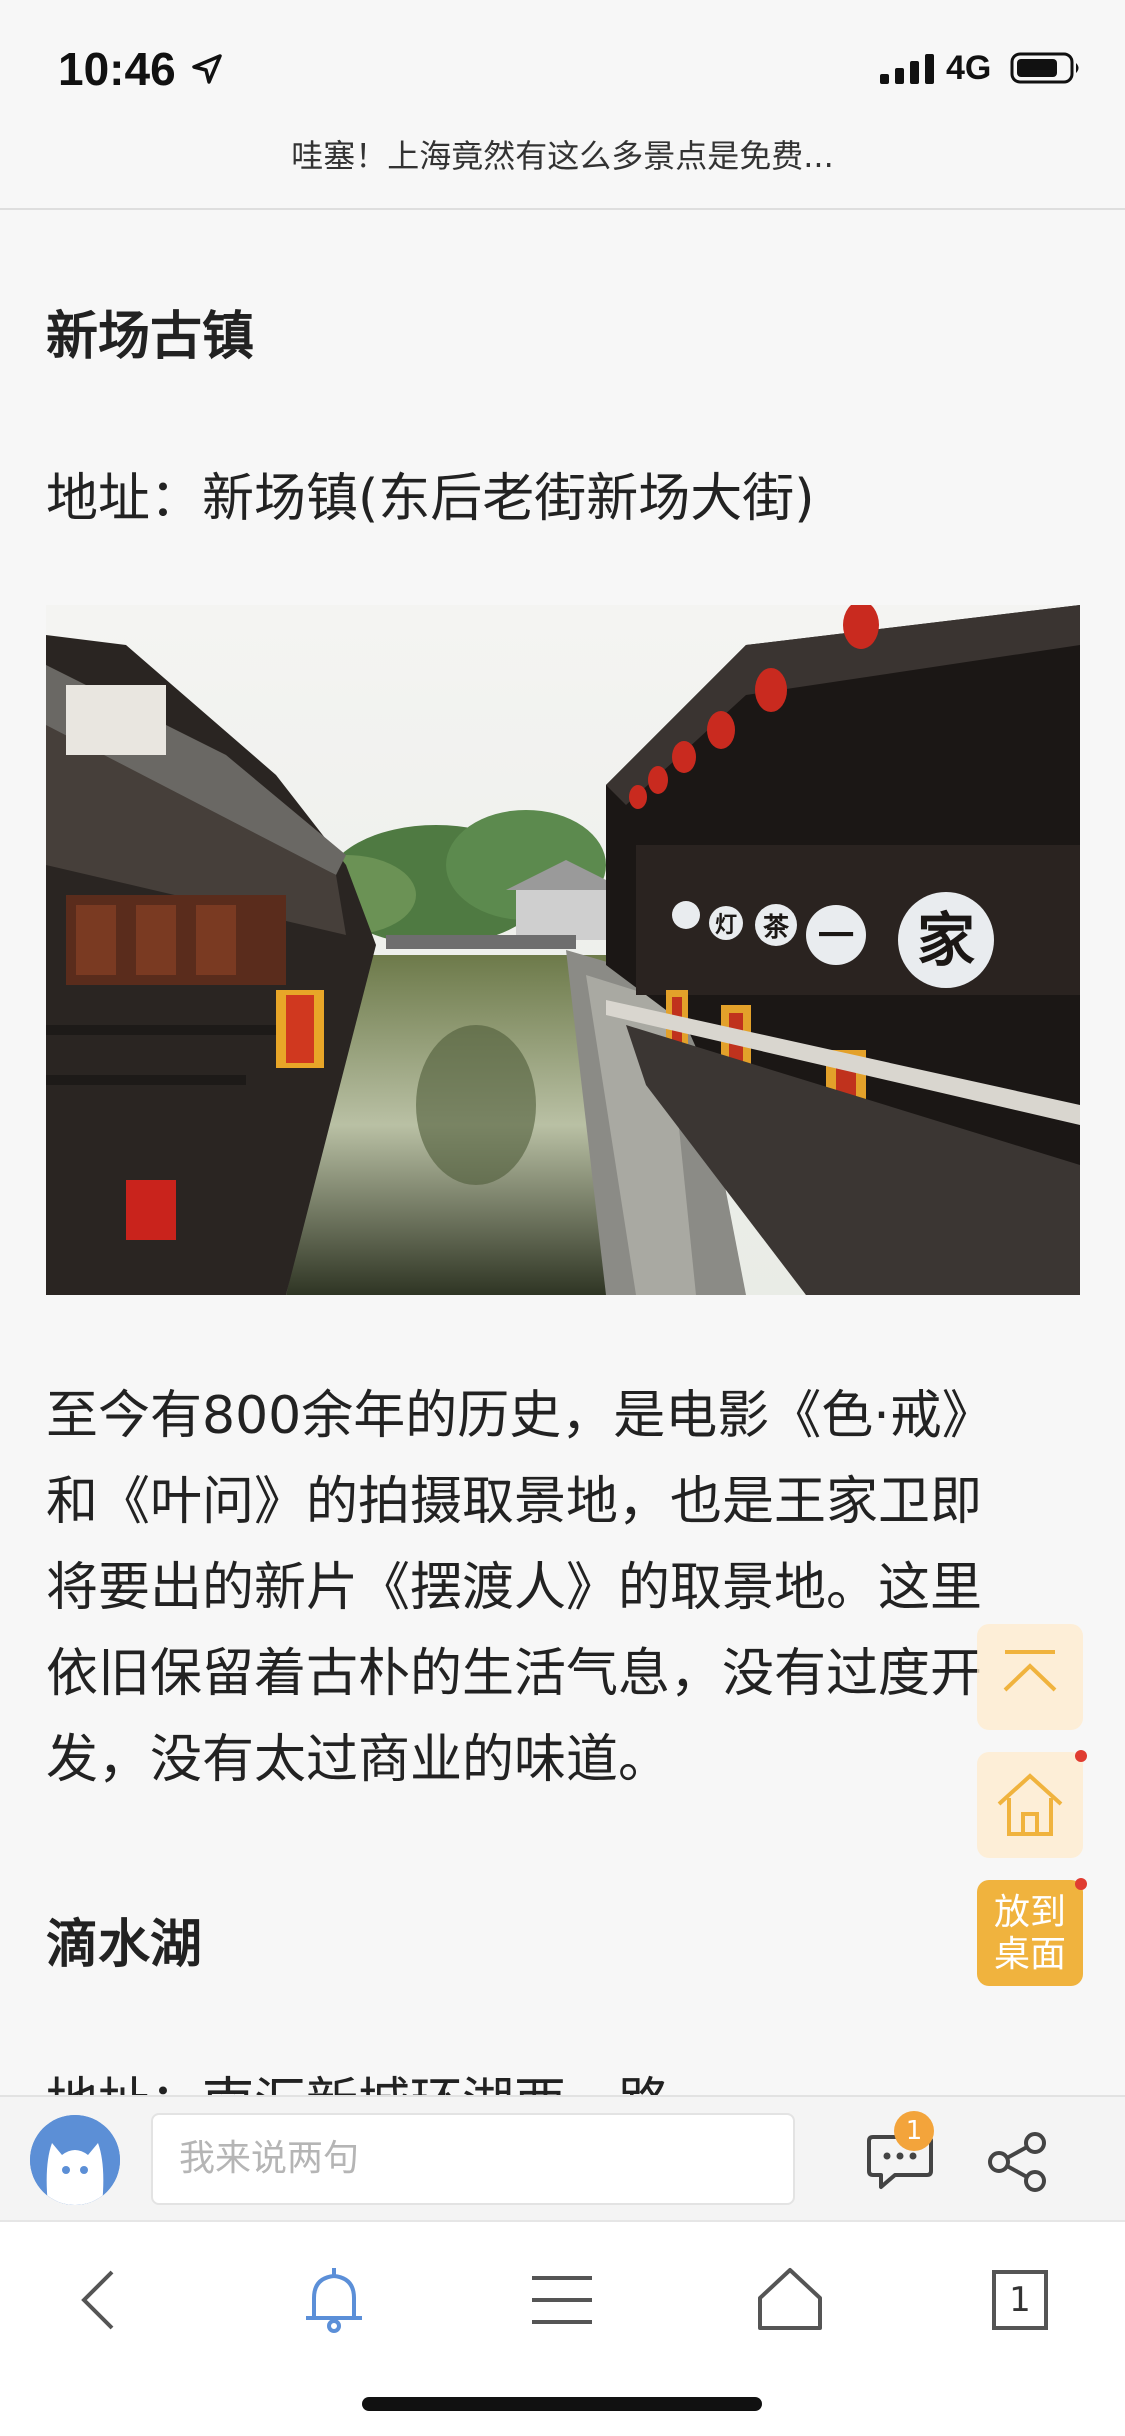 Image resolution: width=1125 pixels, height=2436 pixels. I want to click on back-icon, so click(102, 2300).